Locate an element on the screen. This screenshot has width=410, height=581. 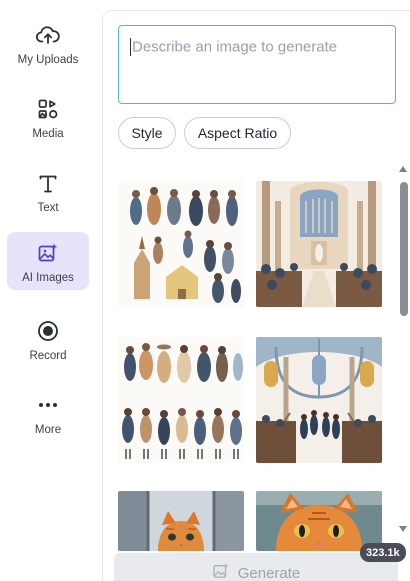
sidebar-item-ai-images: AI Images is located at coordinates (48, 261).